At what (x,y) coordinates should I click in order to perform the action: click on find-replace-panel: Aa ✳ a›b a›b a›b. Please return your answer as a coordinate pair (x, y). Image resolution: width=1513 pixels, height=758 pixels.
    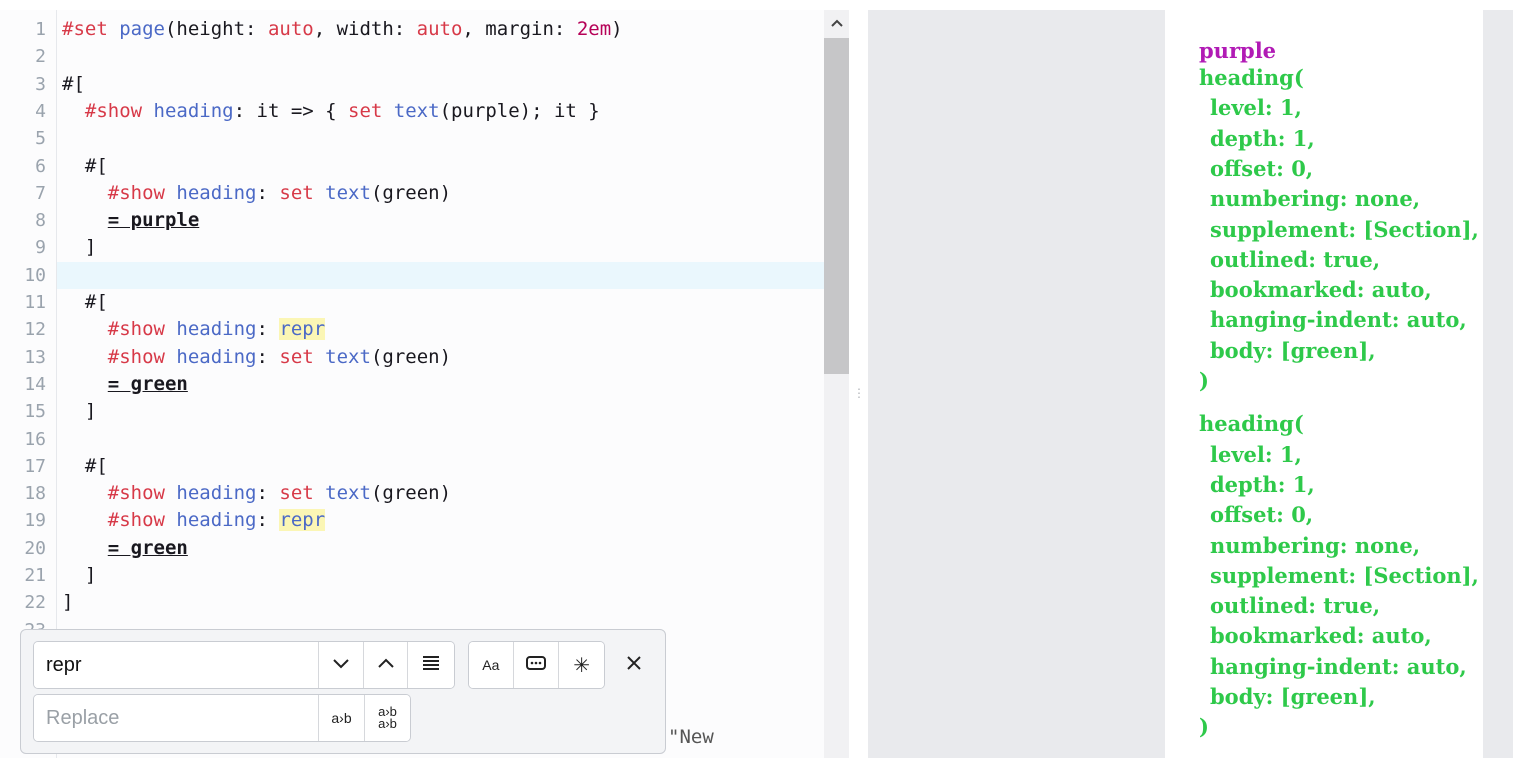
    Looking at the image, I should click on (343, 691).